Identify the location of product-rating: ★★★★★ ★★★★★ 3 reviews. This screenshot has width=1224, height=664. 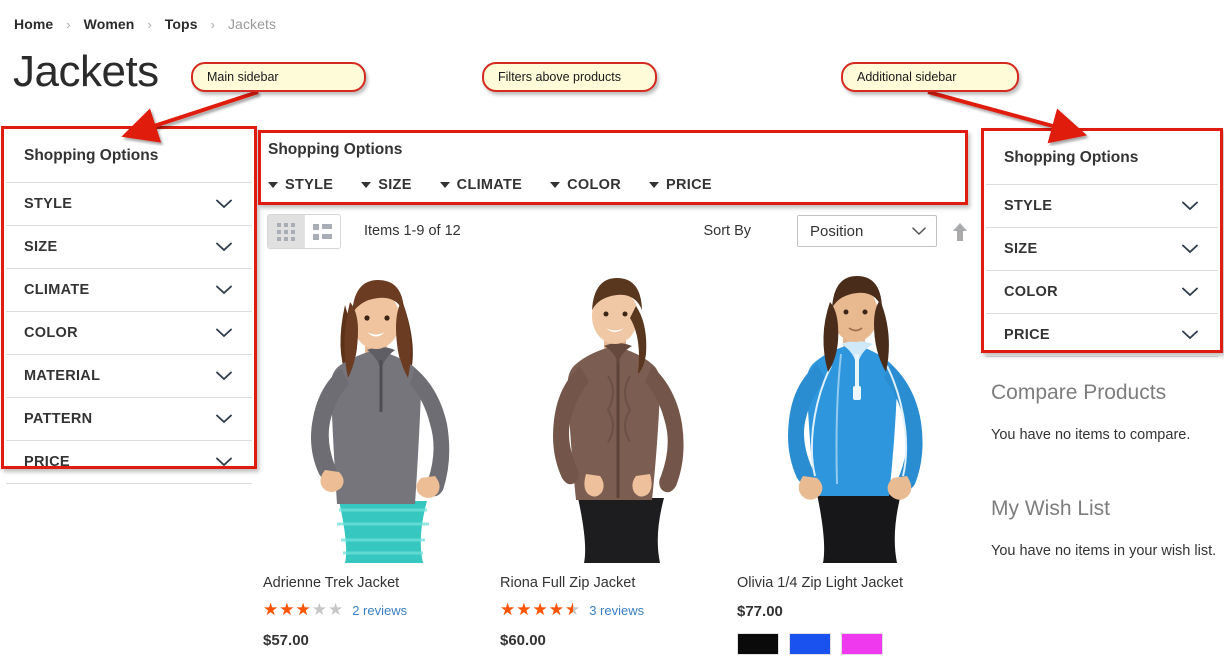
(618, 610).